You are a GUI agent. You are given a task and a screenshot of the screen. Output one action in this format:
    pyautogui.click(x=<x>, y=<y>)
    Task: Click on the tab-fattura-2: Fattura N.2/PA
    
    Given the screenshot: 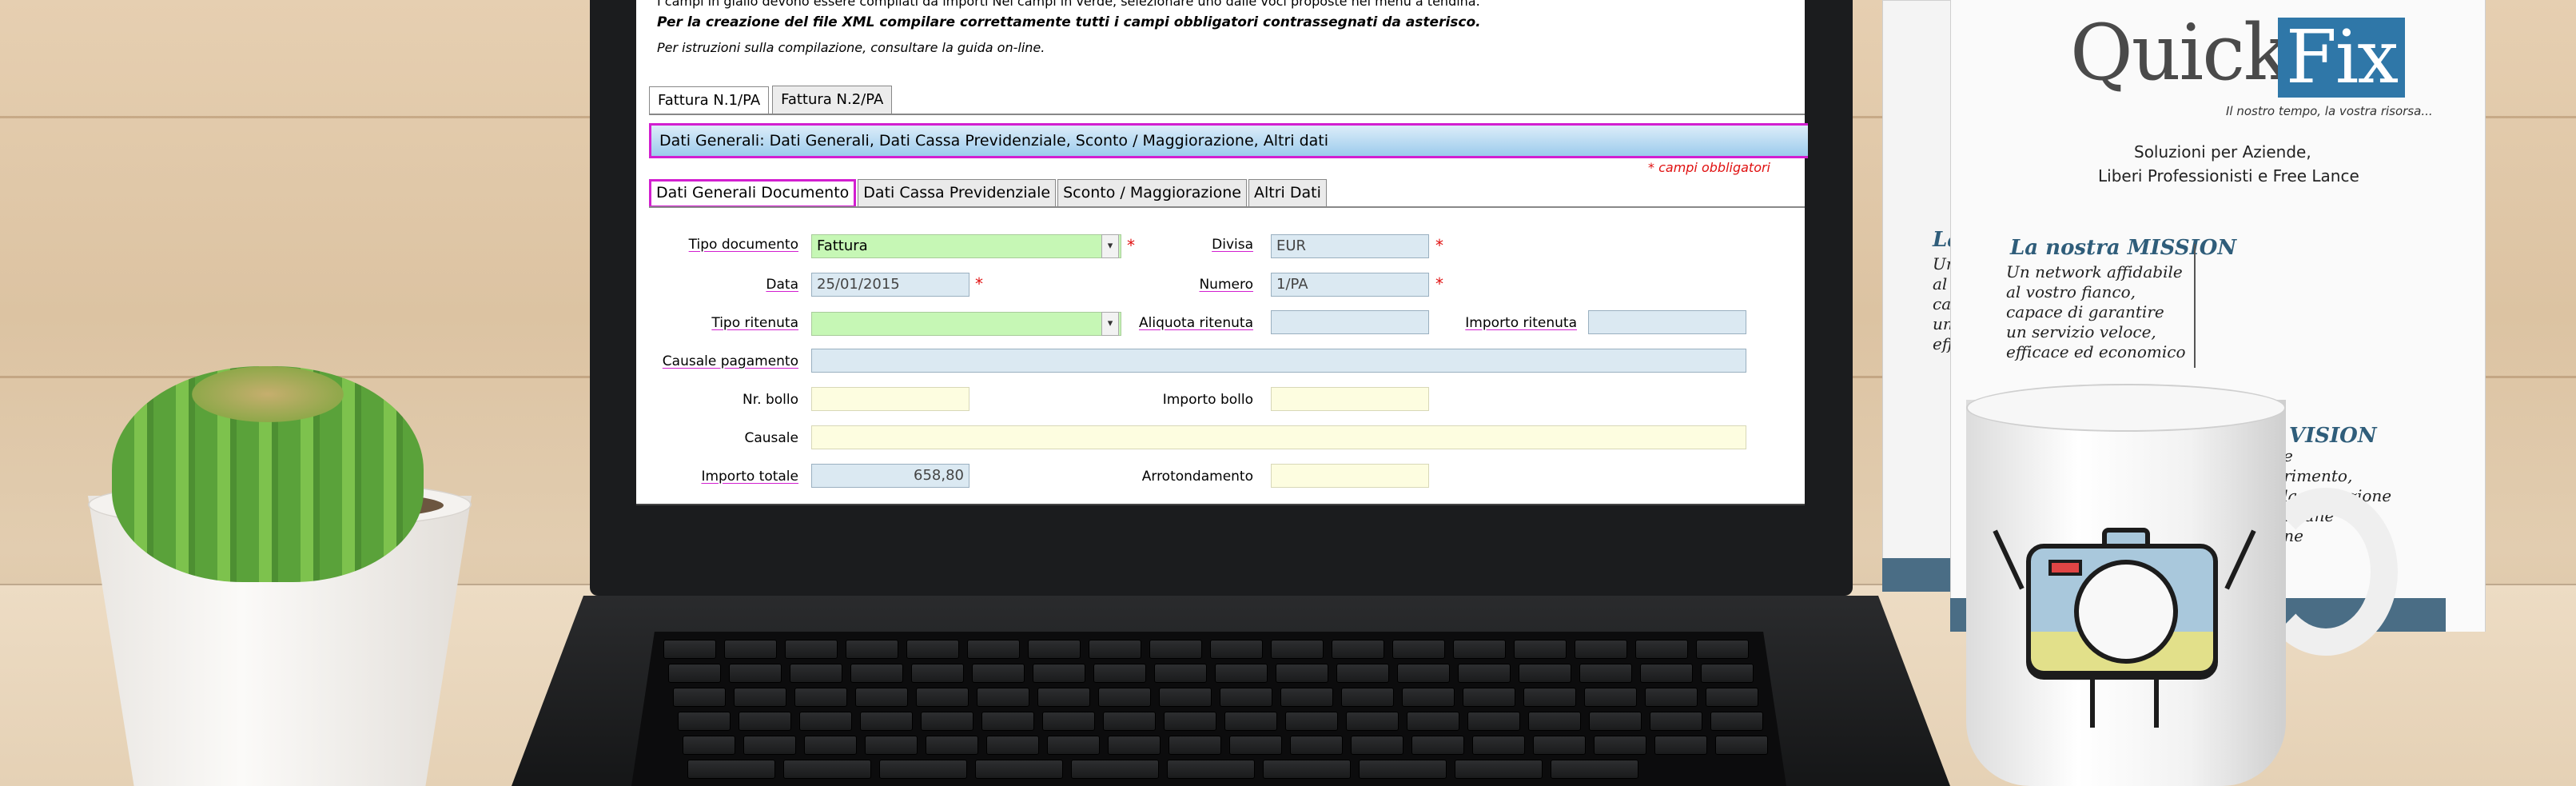 What is the action you would take?
    pyautogui.click(x=833, y=100)
    